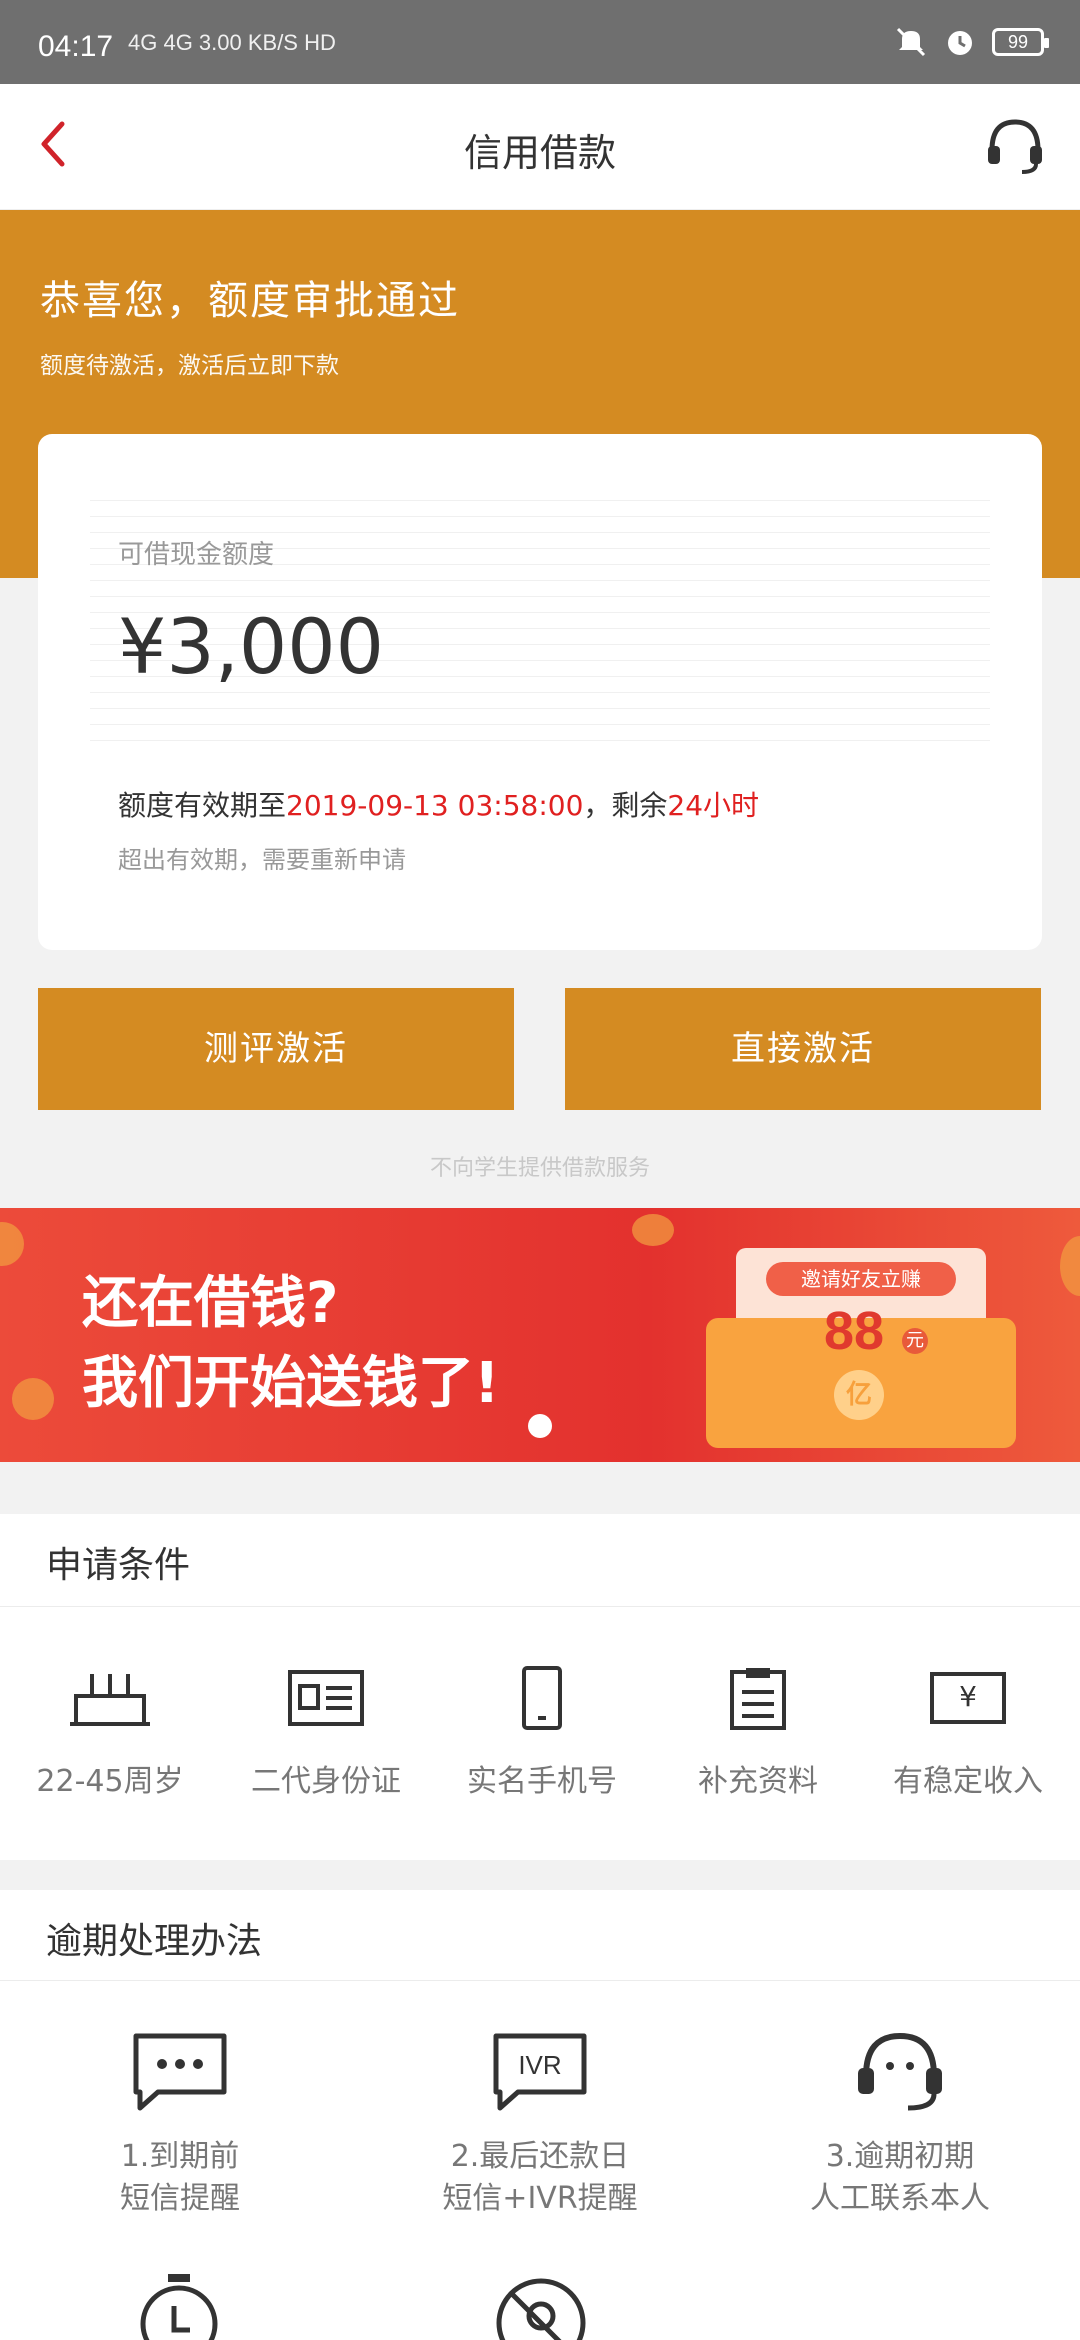 The image size is (1080, 2340). Describe the element at coordinates (196, 555) in the screenshot. I see `credit-limit-label: 可借现金额度` at that location.